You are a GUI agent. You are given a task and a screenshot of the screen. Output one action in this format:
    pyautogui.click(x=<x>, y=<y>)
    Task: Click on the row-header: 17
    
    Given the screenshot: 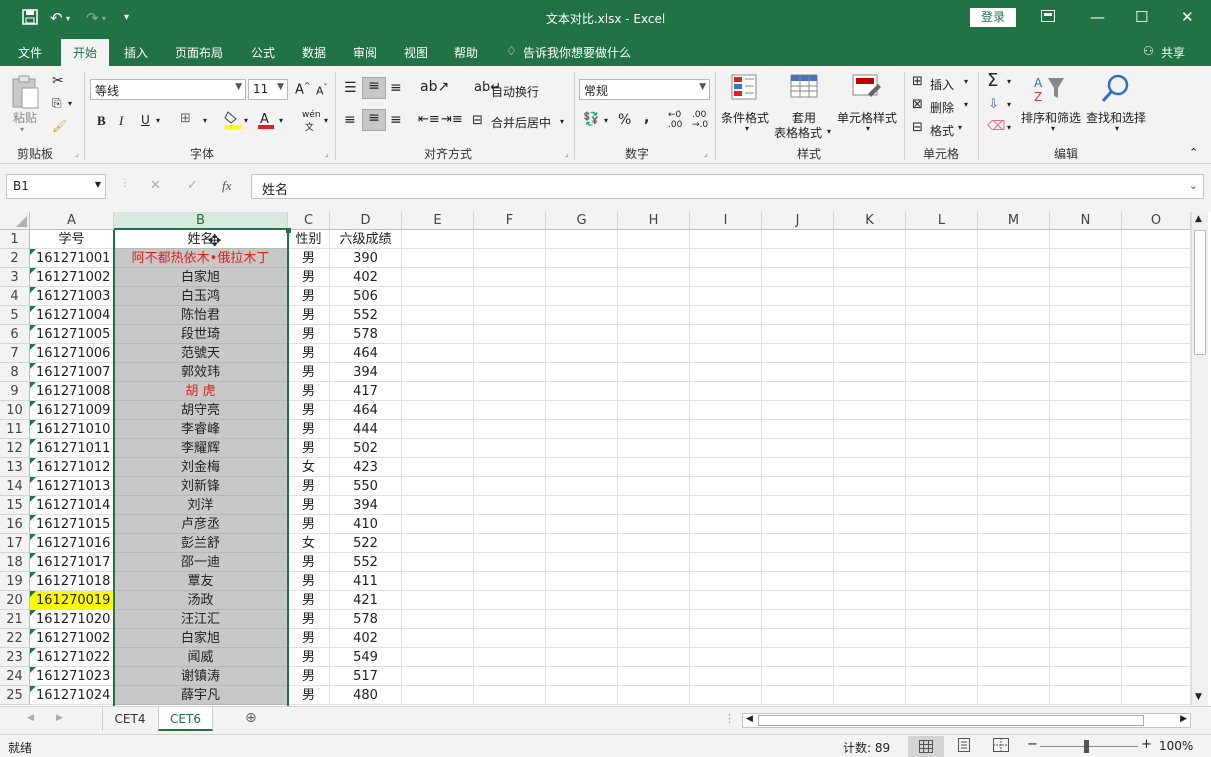 What is the action you would take?
    pyautogui.click(x=15, y=543)
    